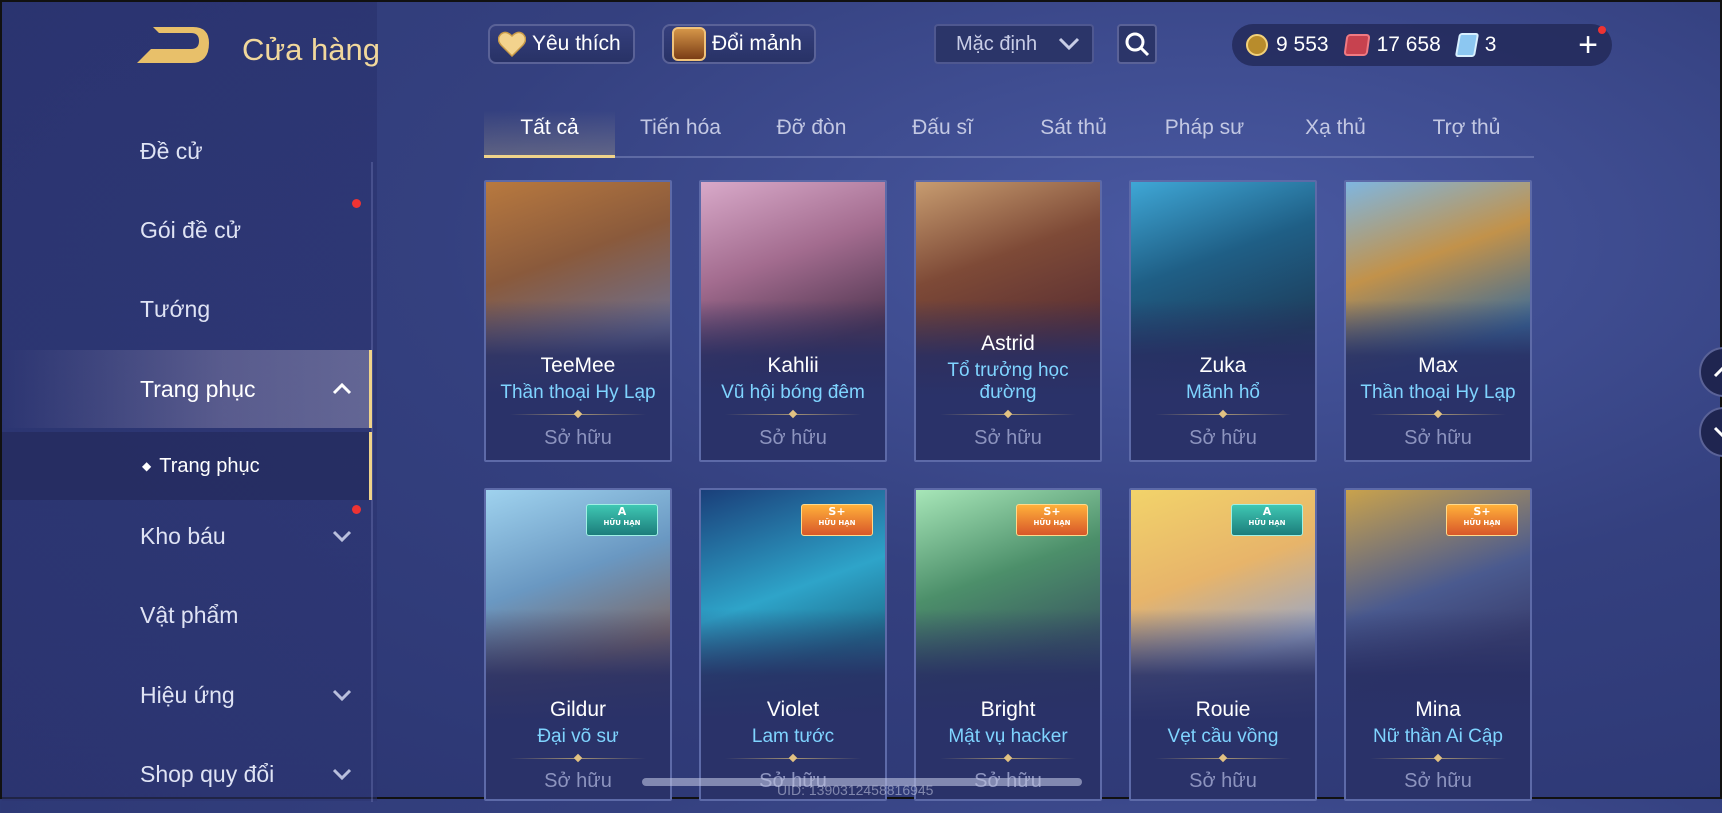 Image resolution: width=1722 pixels, height=813 pixels. Describe the element at coordinates (187, 389) in the screenshot. I see `sidebar-item-skins: Trang phục` at that location.